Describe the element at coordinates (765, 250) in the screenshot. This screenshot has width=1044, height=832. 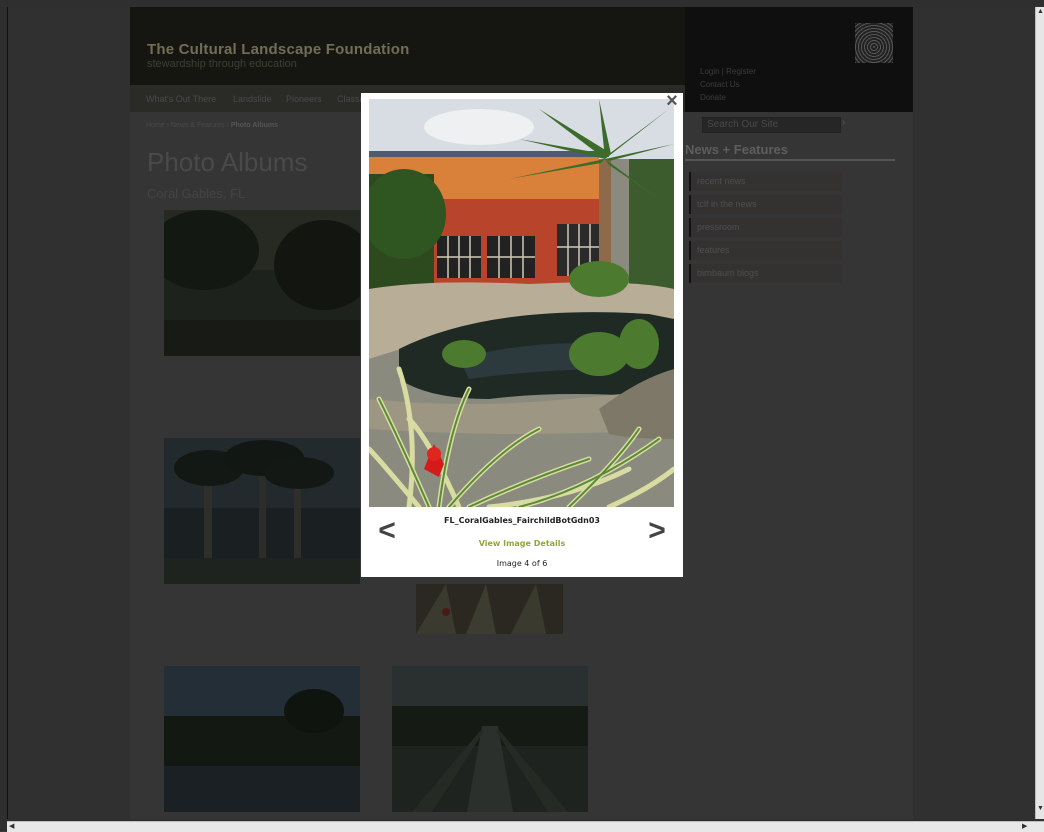
I see `news-item-features: features` at that location.